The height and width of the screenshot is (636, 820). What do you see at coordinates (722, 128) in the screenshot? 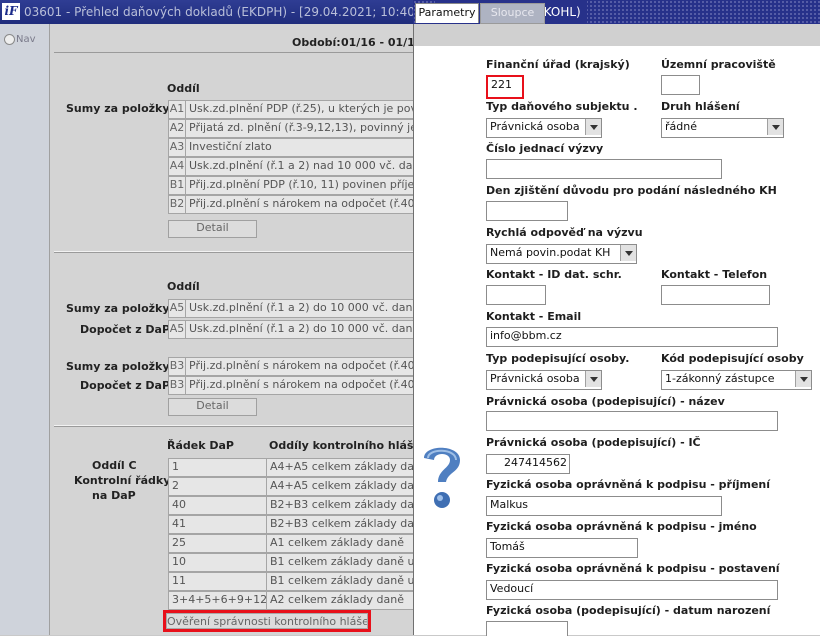
I see `druh-hlaseni-select: řádné` at bounding box center [722, 128].